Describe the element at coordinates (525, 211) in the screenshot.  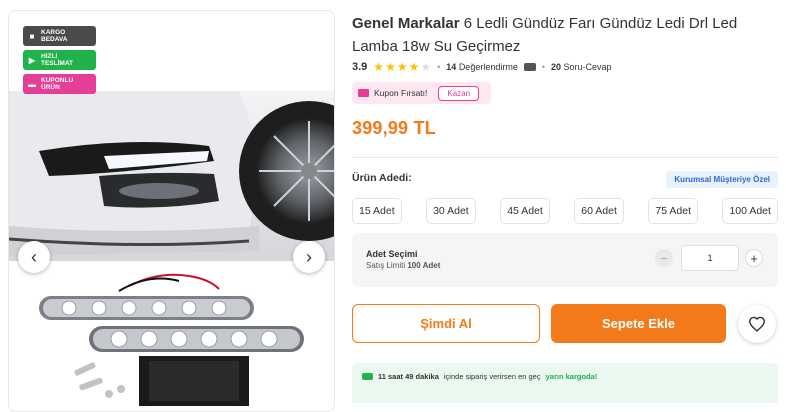
I see `quantity-option-45: 45 Adet` at that location.